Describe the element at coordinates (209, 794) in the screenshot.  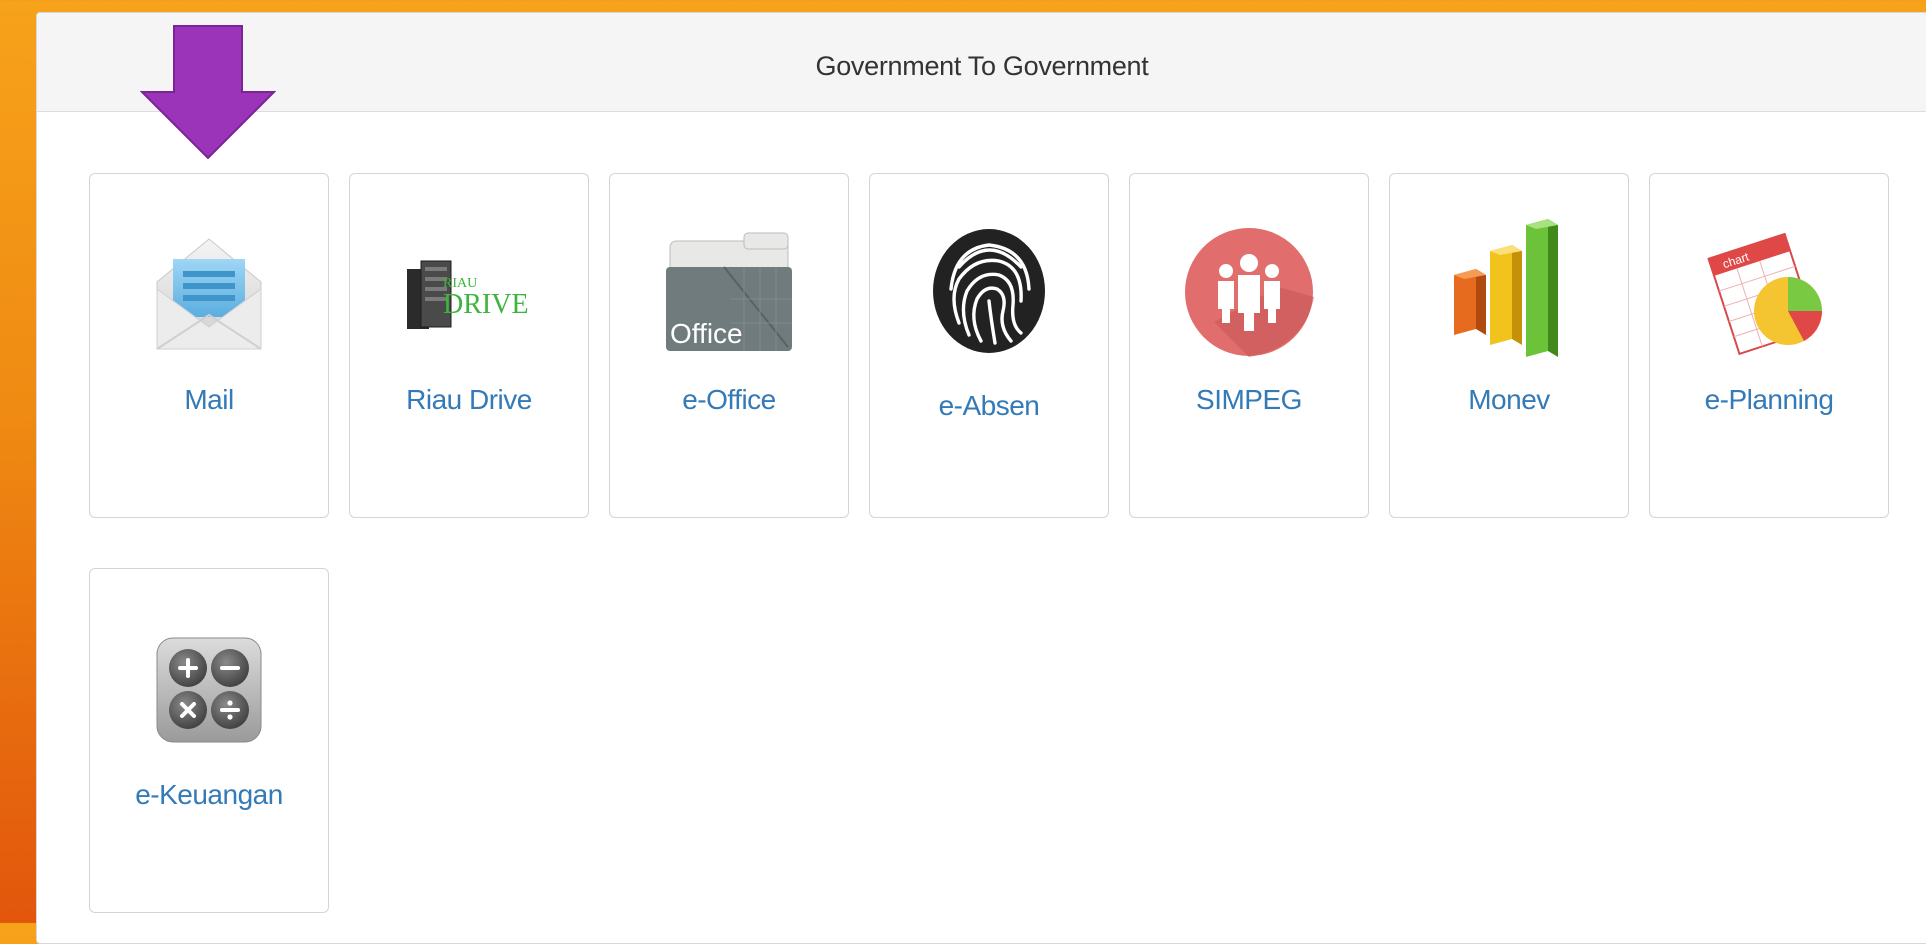
I see `app-label-e-keuangan: e-Keuangan` at that location.